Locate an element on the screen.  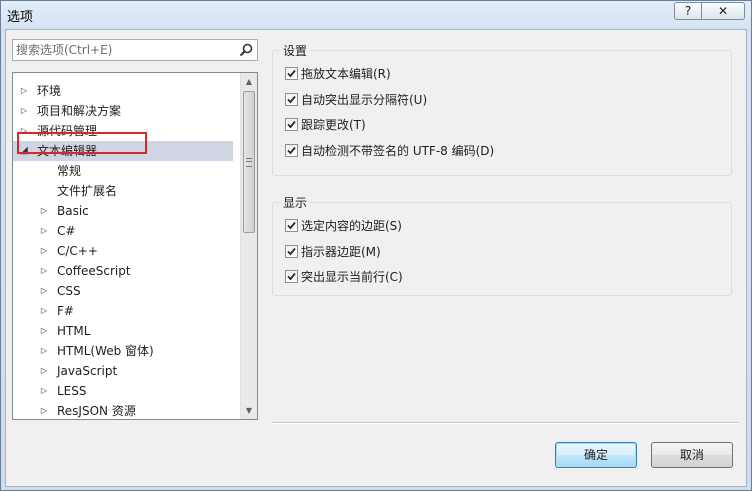
display-group: 显示 选定内容的边距(S) 指示器边距(M) 突出显示当前行(C) is located at coordinates (502, 245).